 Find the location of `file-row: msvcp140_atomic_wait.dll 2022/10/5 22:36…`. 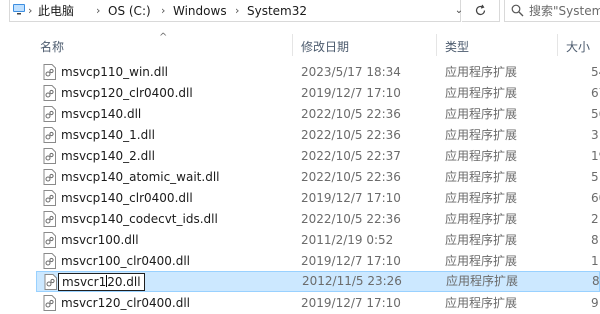

file-row: msvcp140_atomic_wait.dll 2022/10/5 22:36… is located at coordinates (318, 177).